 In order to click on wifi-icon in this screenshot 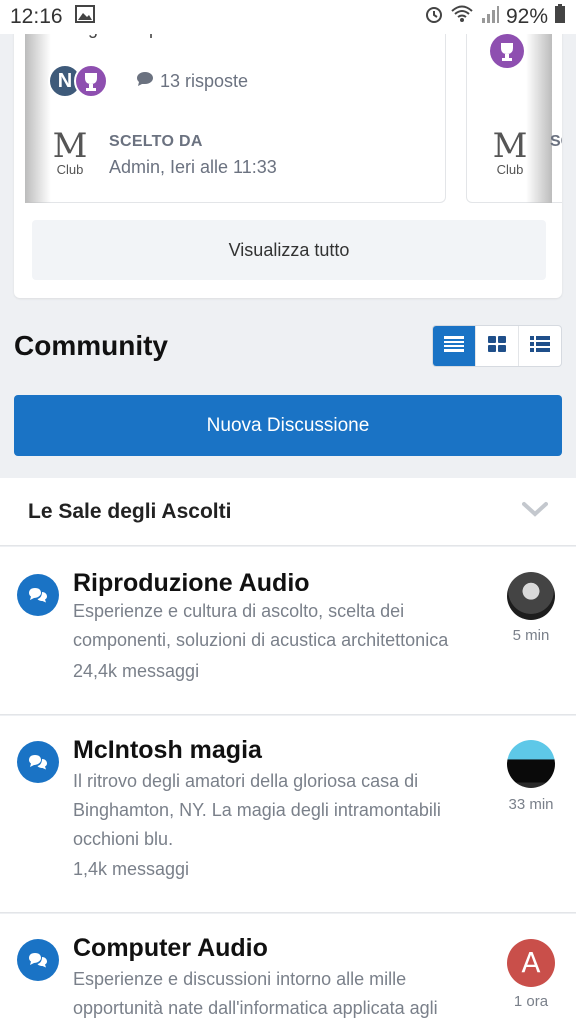, I will do `click(462, 17)`.